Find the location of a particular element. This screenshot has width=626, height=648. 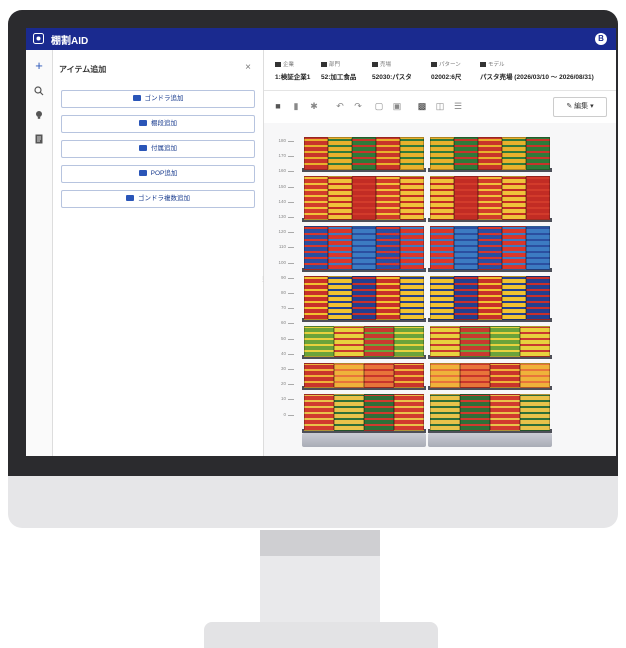

add-shelf-button: 棚段追加 is located at coordinates (158, 124).